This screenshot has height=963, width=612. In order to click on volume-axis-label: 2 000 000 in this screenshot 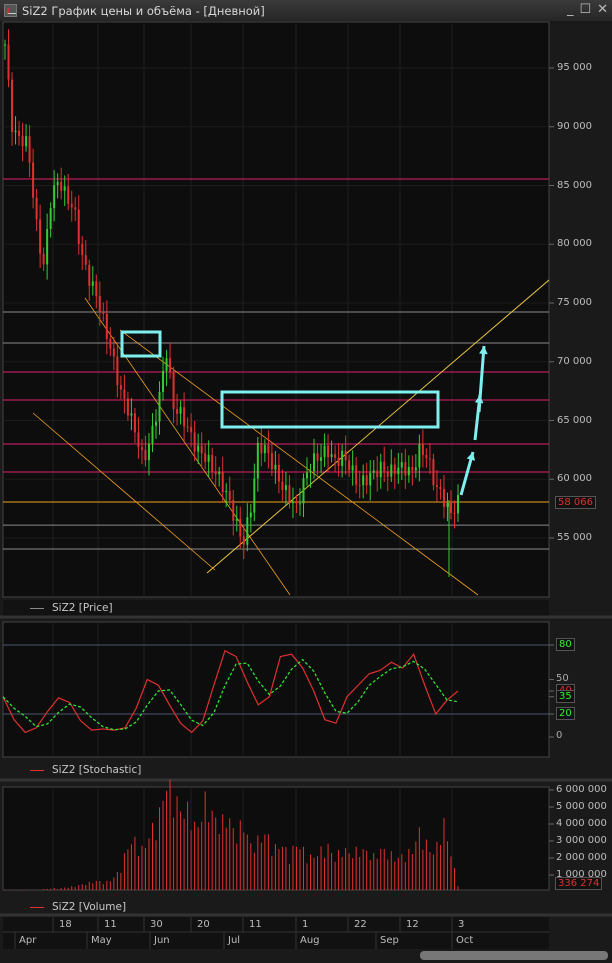, I will do `click(581, 857)`.